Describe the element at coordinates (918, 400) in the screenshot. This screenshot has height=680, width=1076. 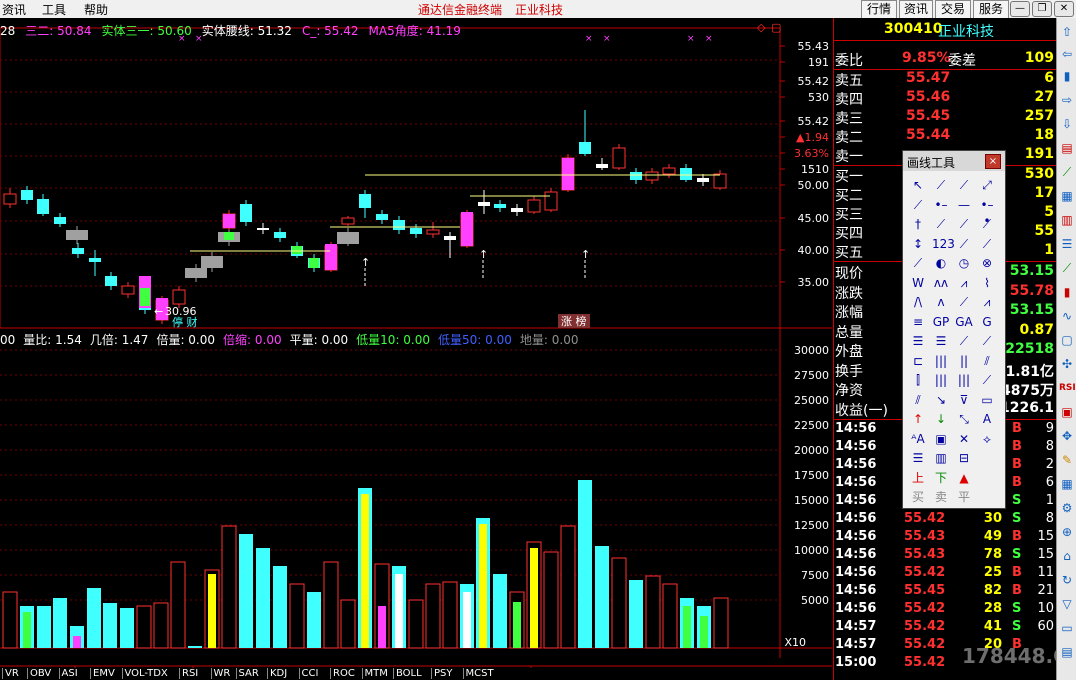
I see `draw-tool-44-icon: ⫽` at that location.